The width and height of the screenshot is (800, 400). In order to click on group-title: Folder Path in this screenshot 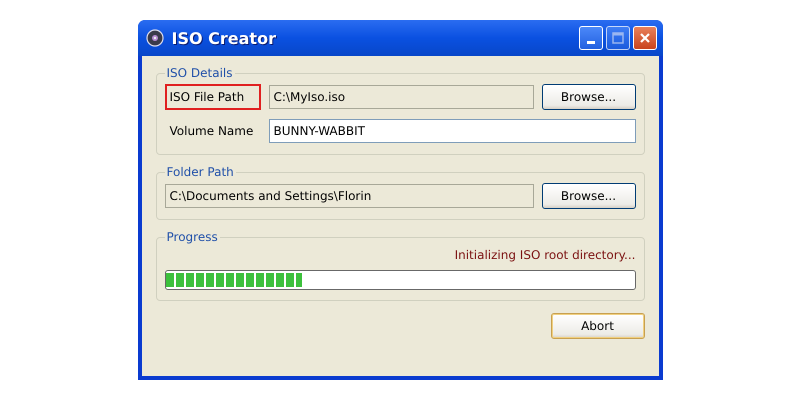, I will do `click(200, 172)`.